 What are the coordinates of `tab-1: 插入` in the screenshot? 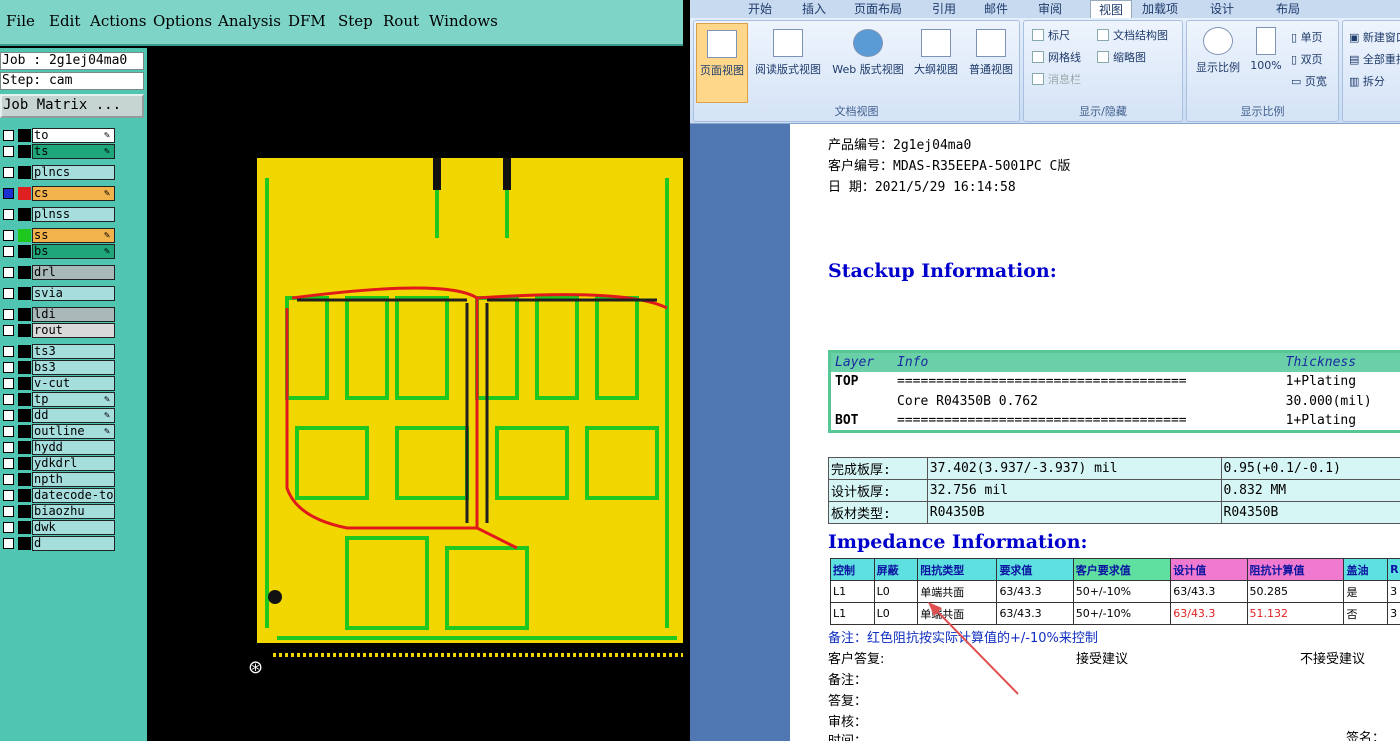 It's located at (814, 8).